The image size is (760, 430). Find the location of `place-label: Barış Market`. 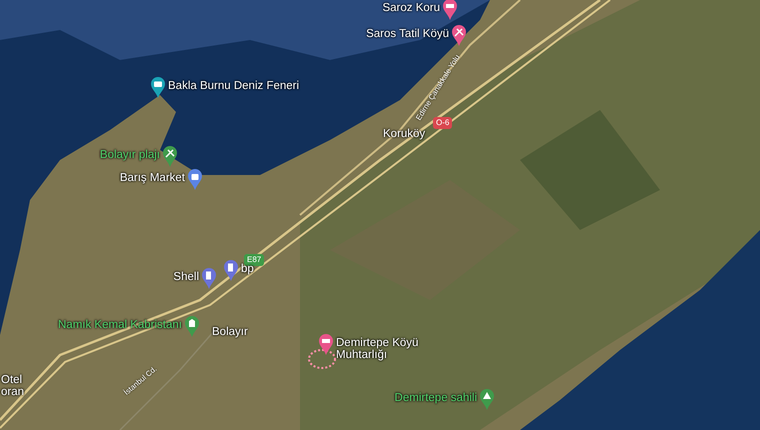

place-label: Barış Market is located at coordinates (152, 178).